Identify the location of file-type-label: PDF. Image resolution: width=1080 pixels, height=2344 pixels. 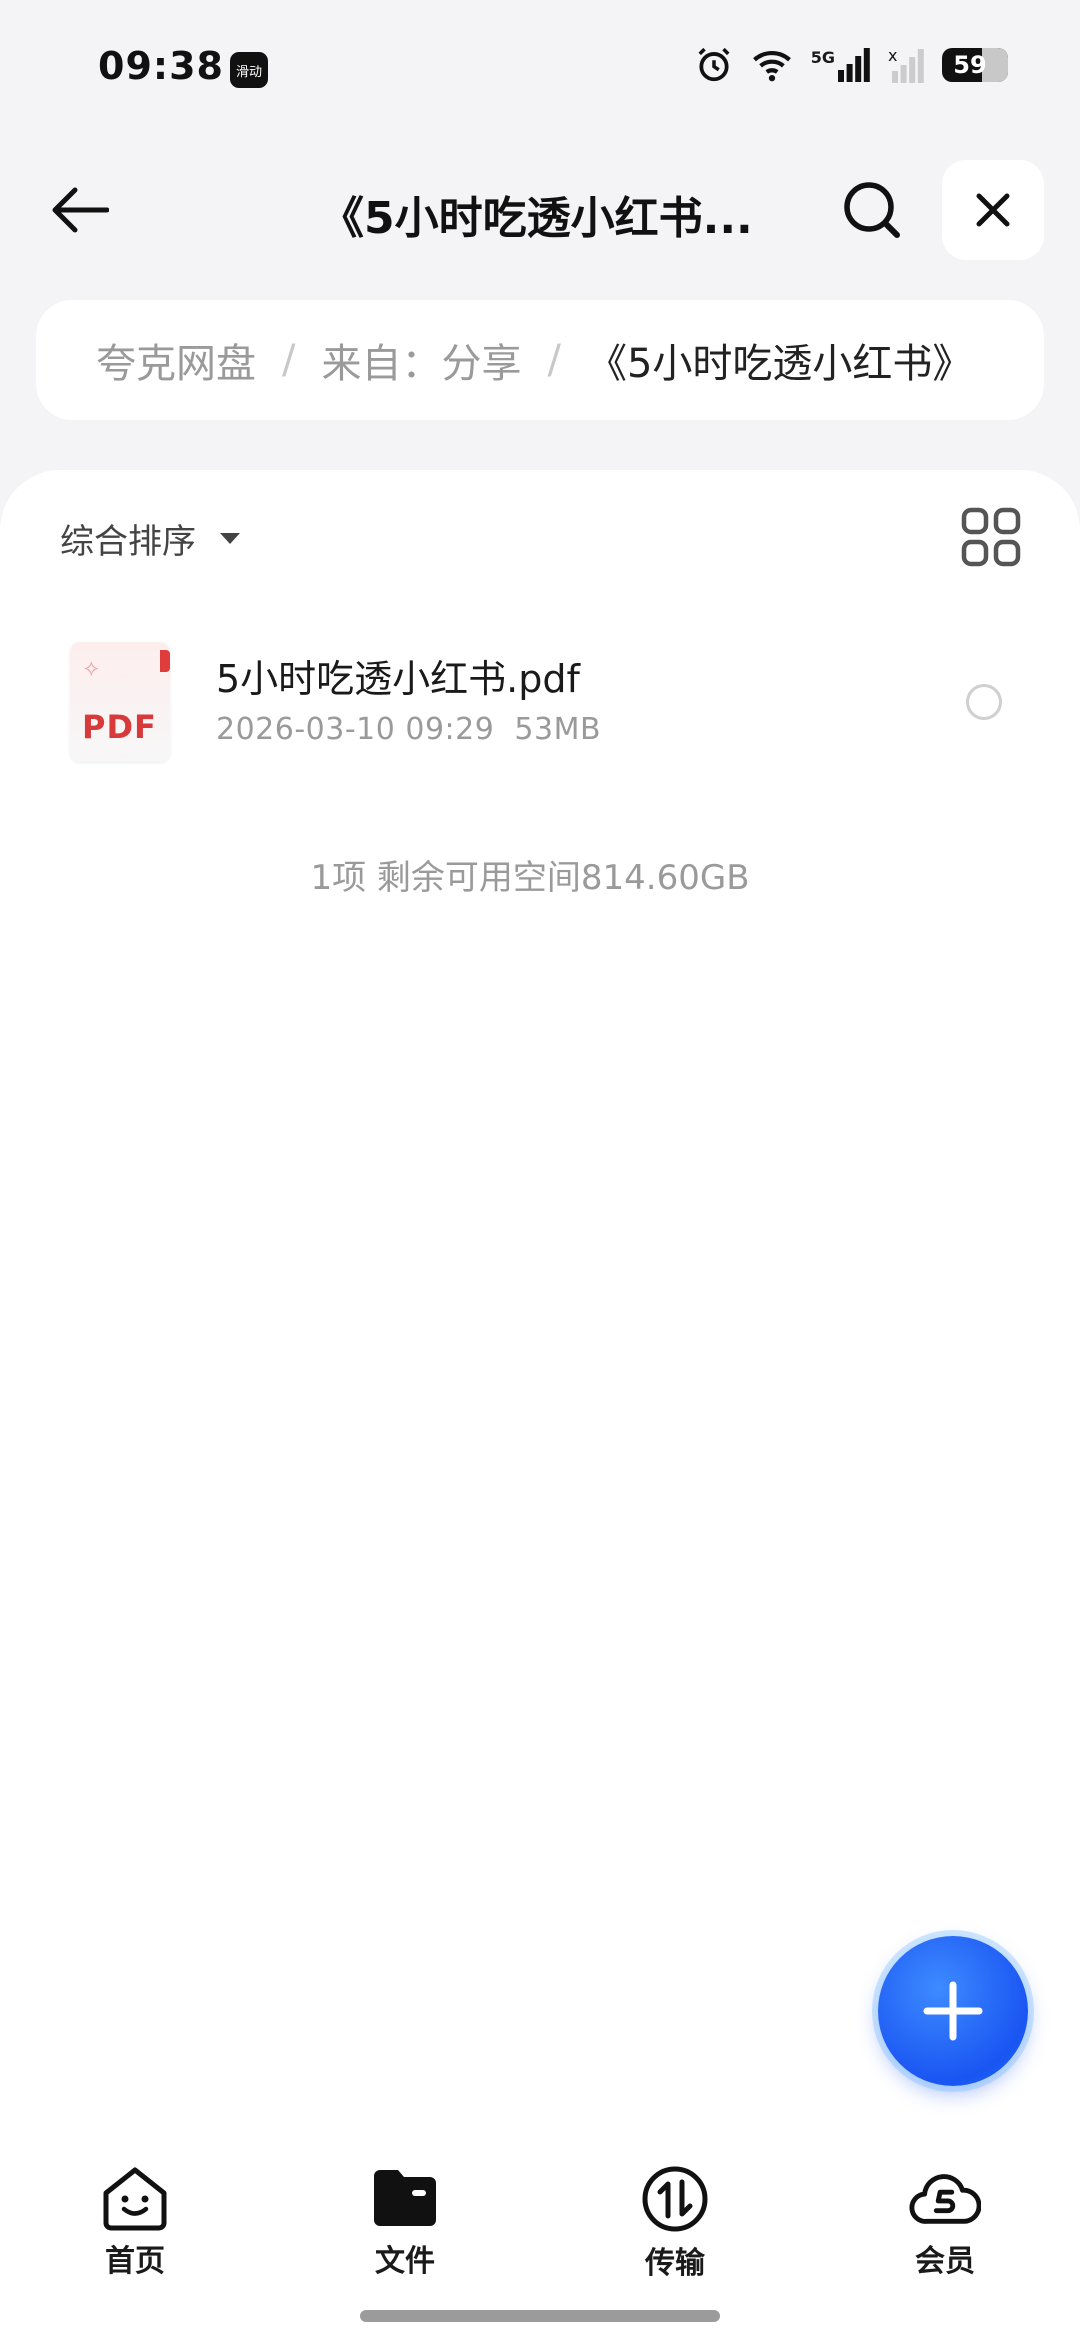
(119, 727).